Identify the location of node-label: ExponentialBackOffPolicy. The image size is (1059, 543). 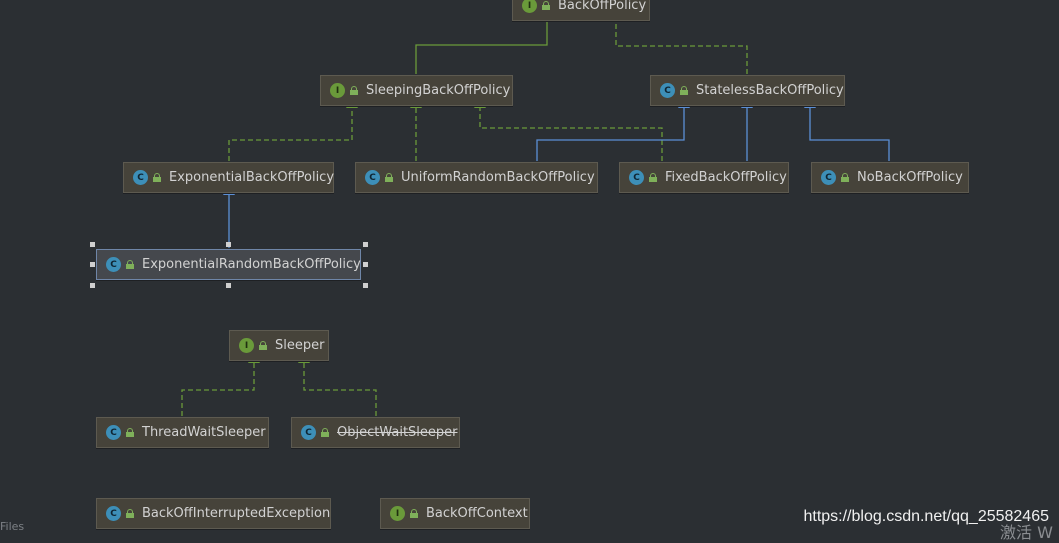
(252, 177).